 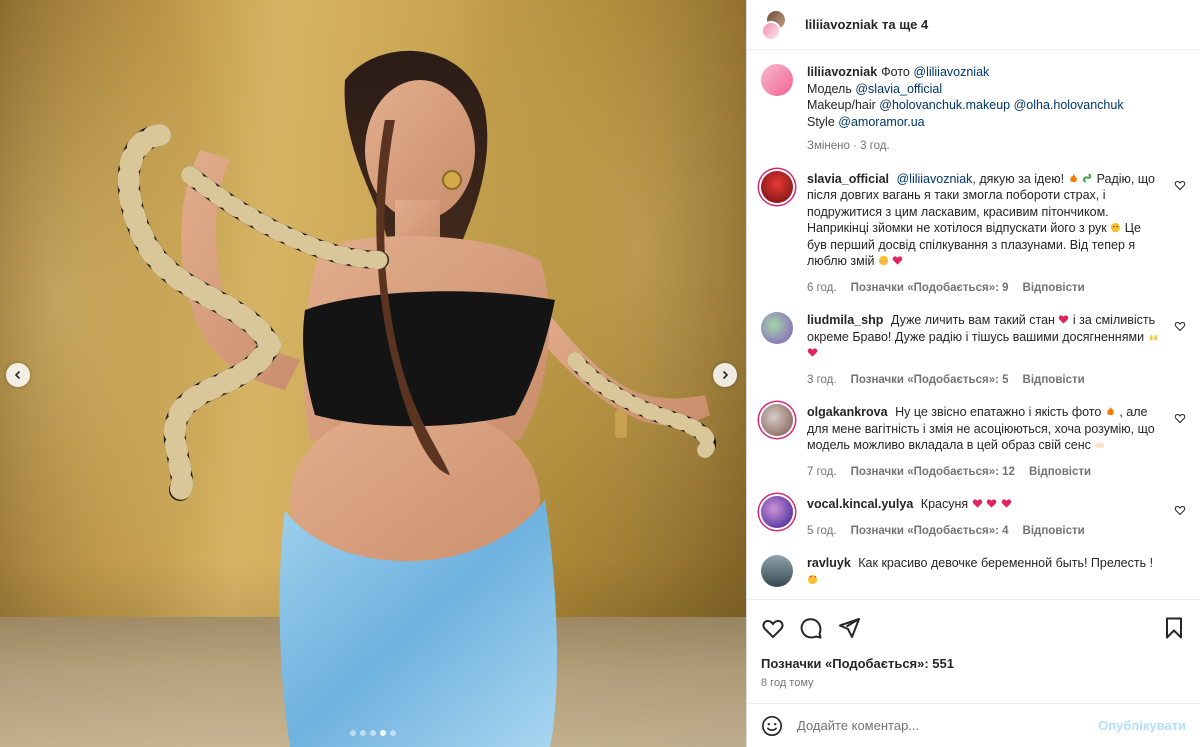 What do you see at coordinates (847, 412) in the screenshot?
I see `comment-username: olgakankrova` at bounding box center [847, 412].